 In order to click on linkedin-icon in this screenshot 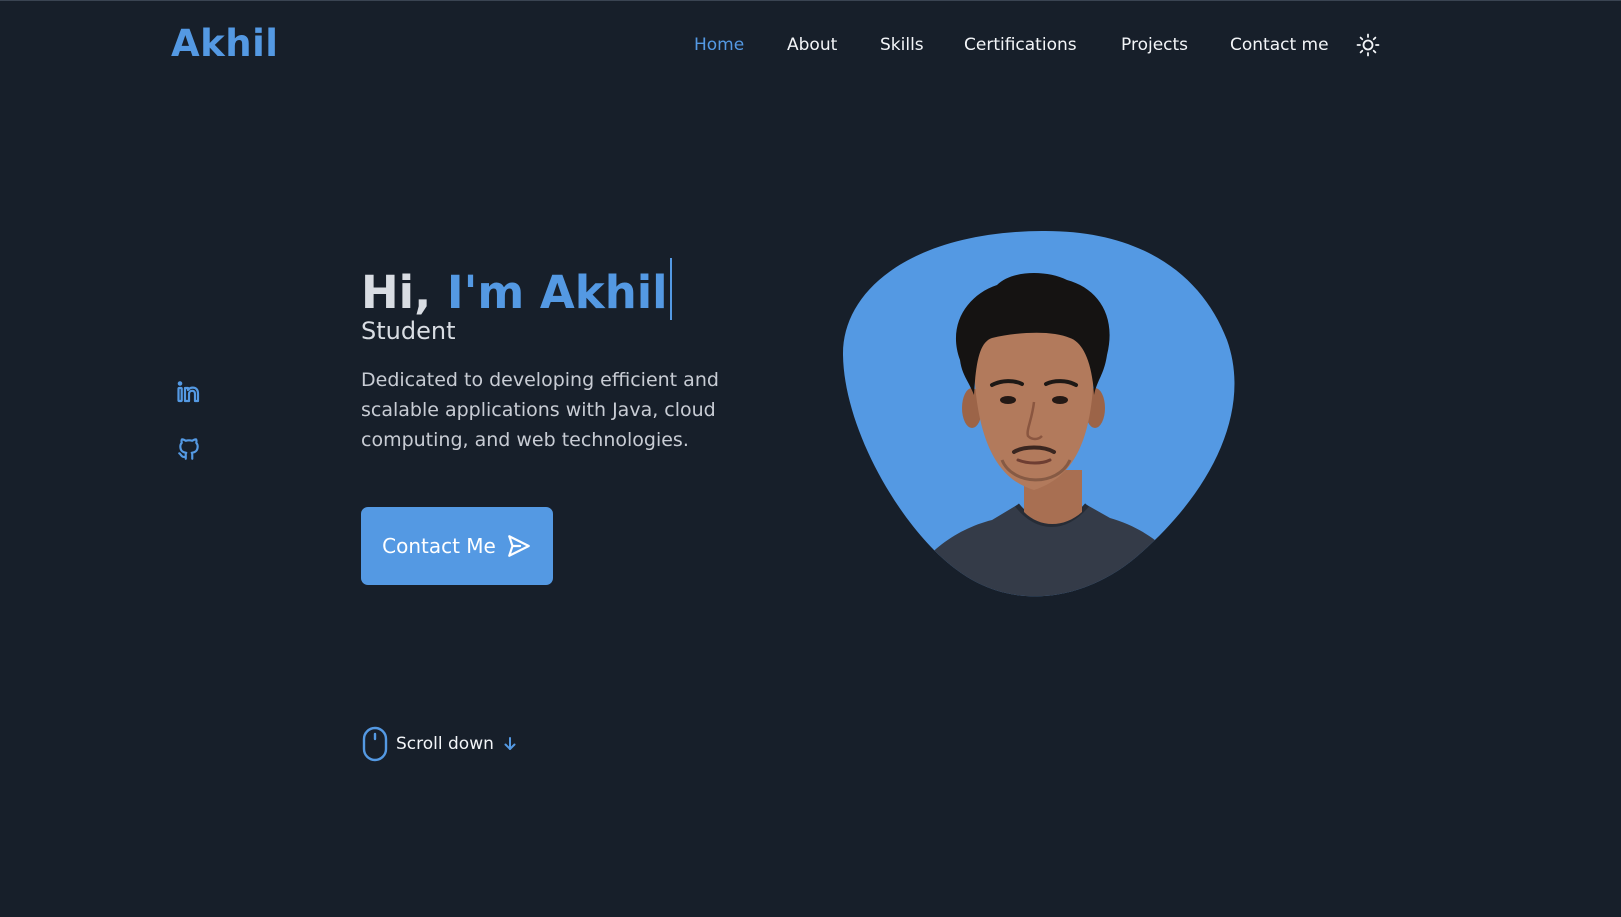, I will do `click(188, 392)`.